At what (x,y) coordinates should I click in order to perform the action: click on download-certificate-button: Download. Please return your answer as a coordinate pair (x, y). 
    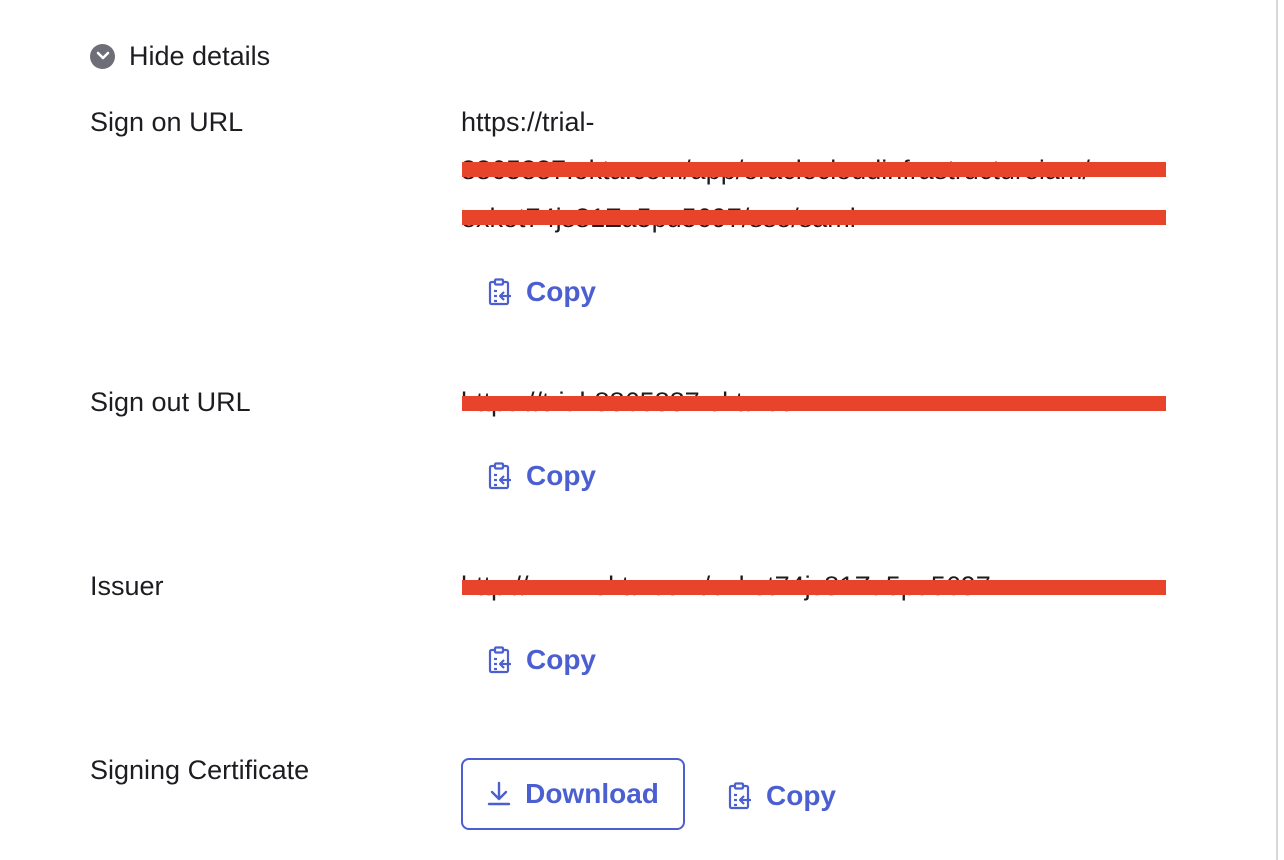
    Looking at the image, I should click on (573, 794).